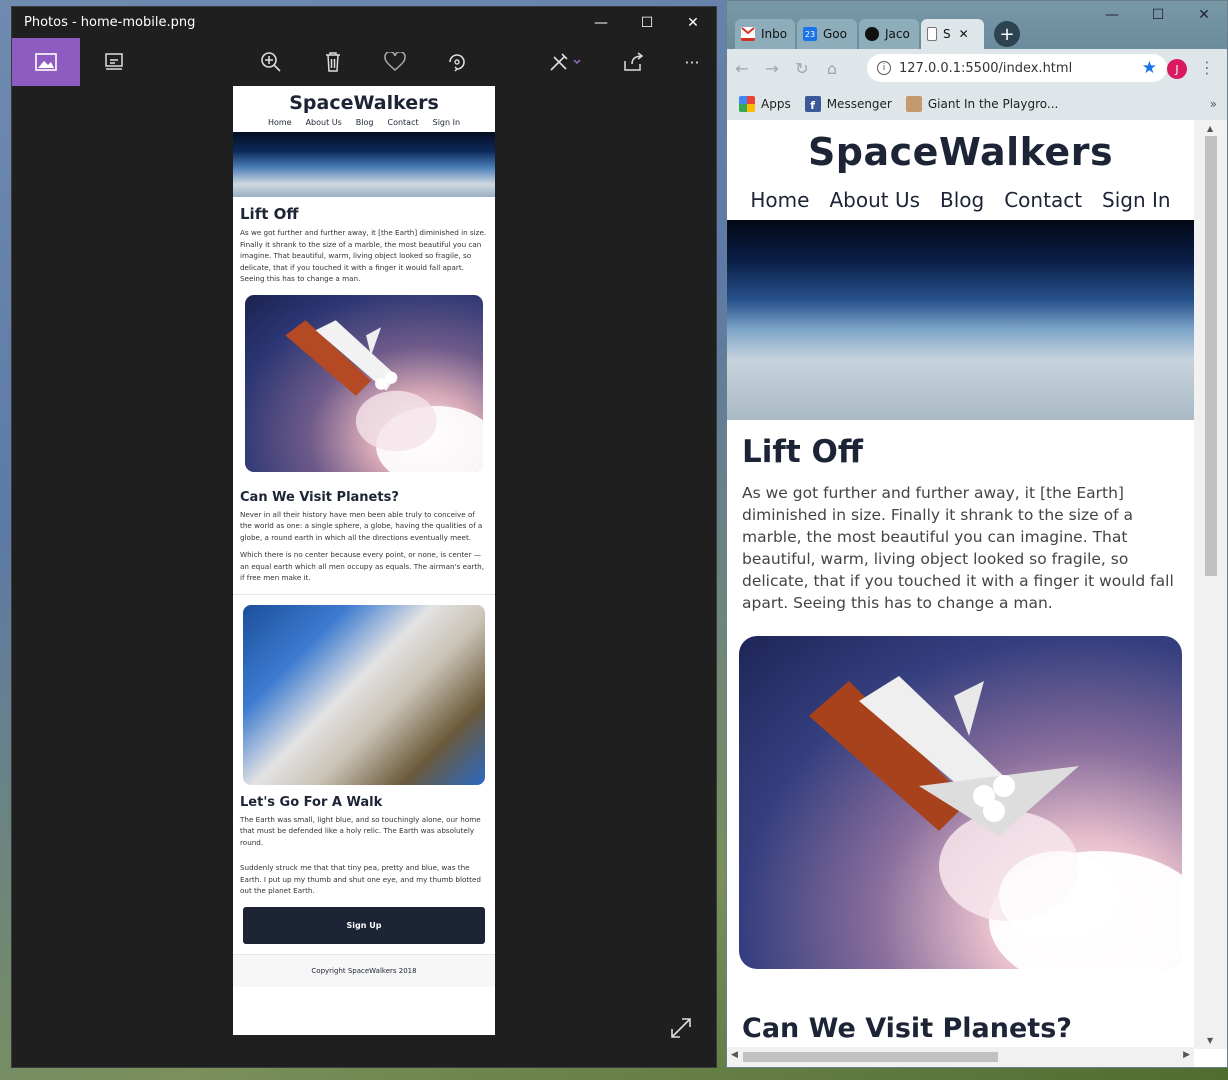 The width and height of the screenshot is (1228, 1080). Describe the element at coordinates (776, 103) in the screenshot. I see `bookmark-apps-label: Apps` at that location.